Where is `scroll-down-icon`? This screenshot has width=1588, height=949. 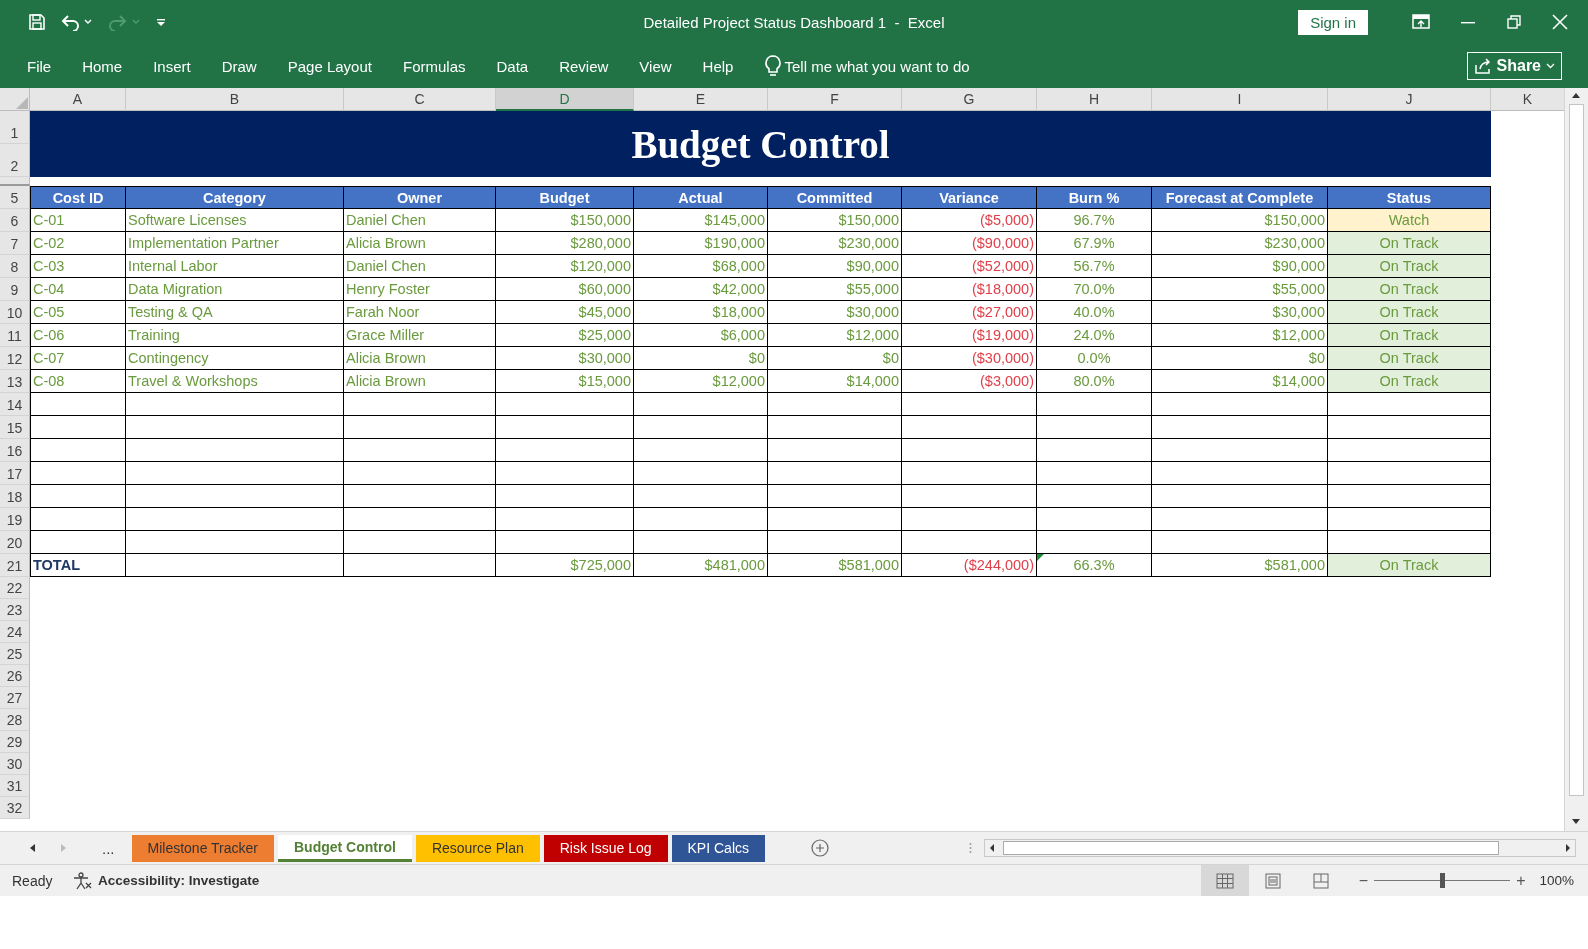 scroll-down-icon is located at coordinates (1576, 822).